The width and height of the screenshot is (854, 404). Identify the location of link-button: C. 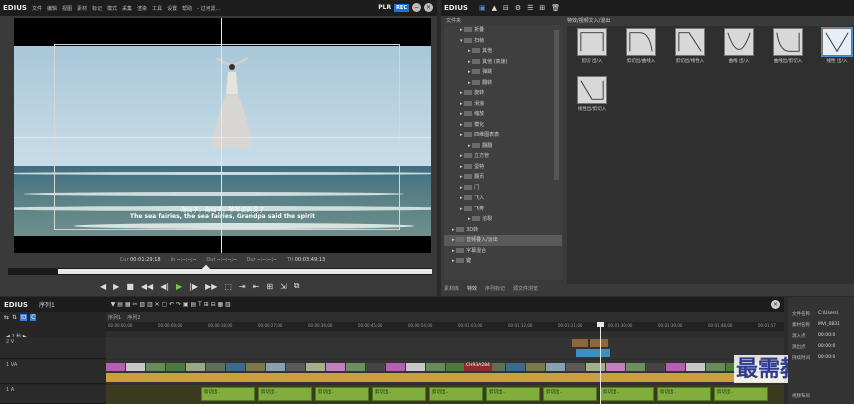
(33, 317).